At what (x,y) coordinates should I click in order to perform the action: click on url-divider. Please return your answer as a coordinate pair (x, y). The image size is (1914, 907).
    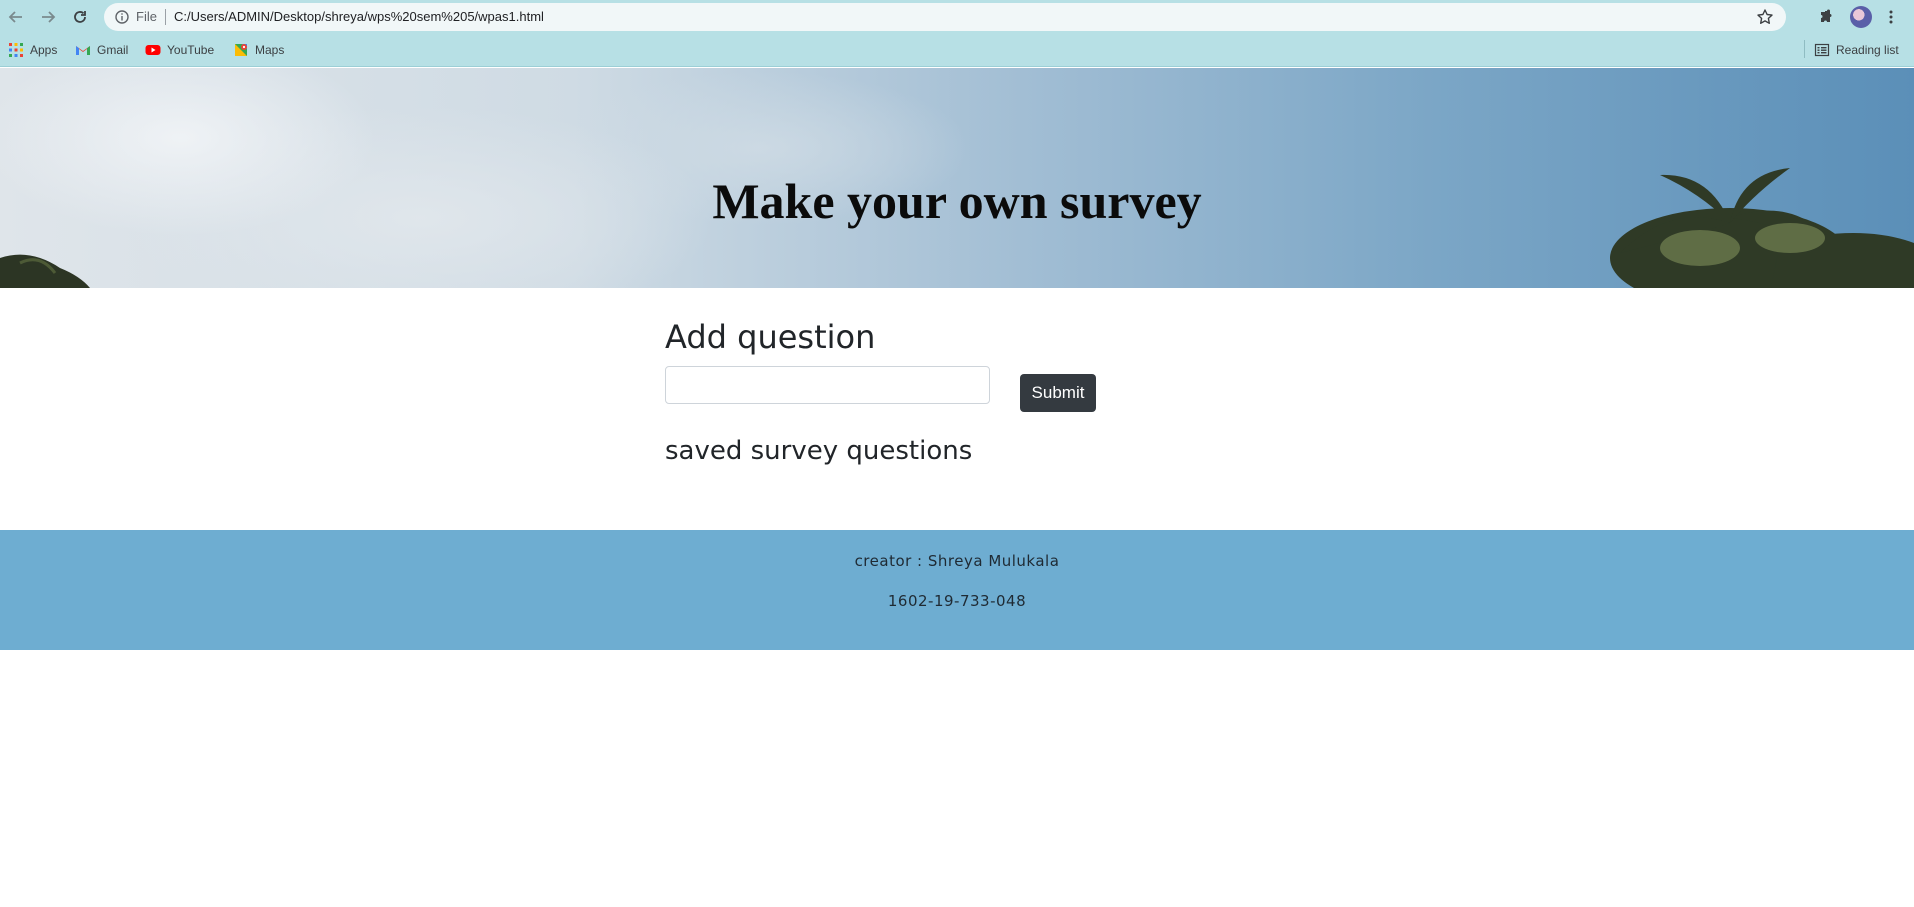
    Looking at the image, I should click on (165, 17).